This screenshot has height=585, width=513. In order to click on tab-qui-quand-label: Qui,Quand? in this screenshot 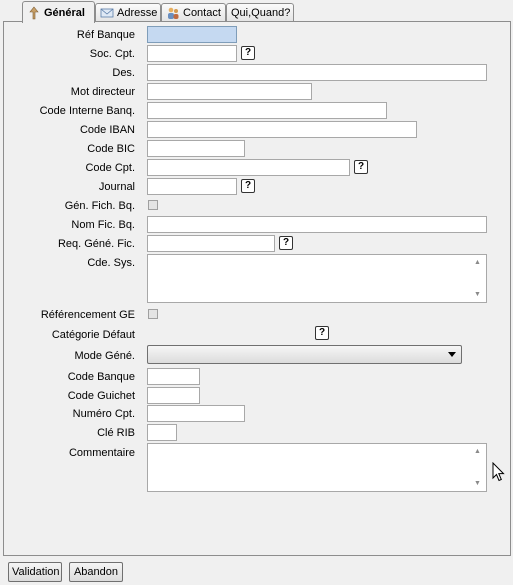, I will do `click(261, 13)`.